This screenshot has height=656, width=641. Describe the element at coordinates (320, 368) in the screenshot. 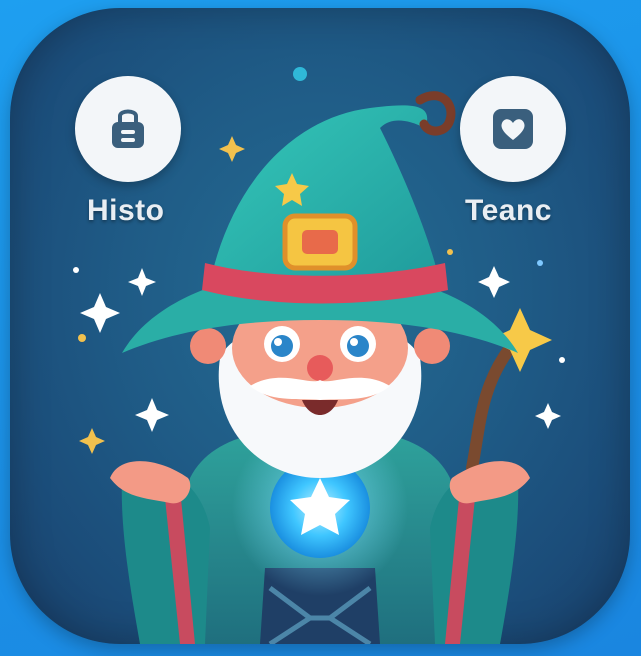

I see `wizard-nose` at that location.